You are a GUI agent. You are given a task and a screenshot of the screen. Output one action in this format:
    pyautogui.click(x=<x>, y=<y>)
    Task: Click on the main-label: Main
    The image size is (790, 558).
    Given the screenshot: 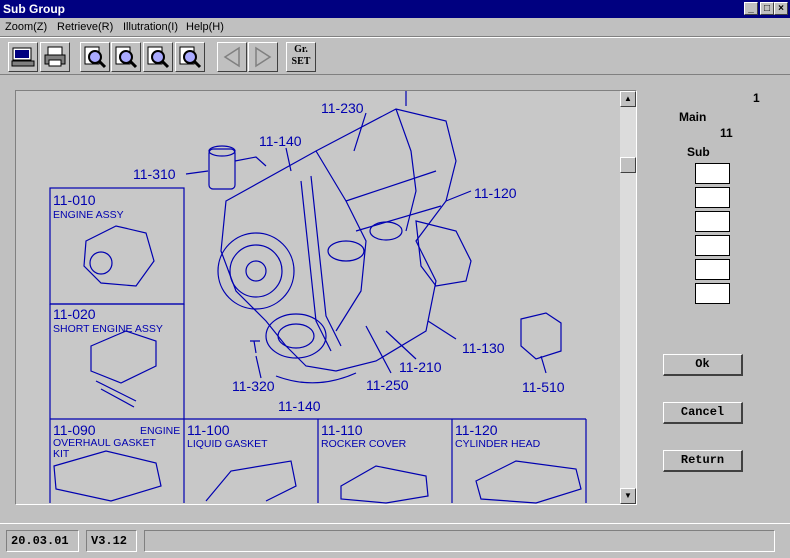 What is the action you would take?
    pyautogui.click(x=693, y=117)
    